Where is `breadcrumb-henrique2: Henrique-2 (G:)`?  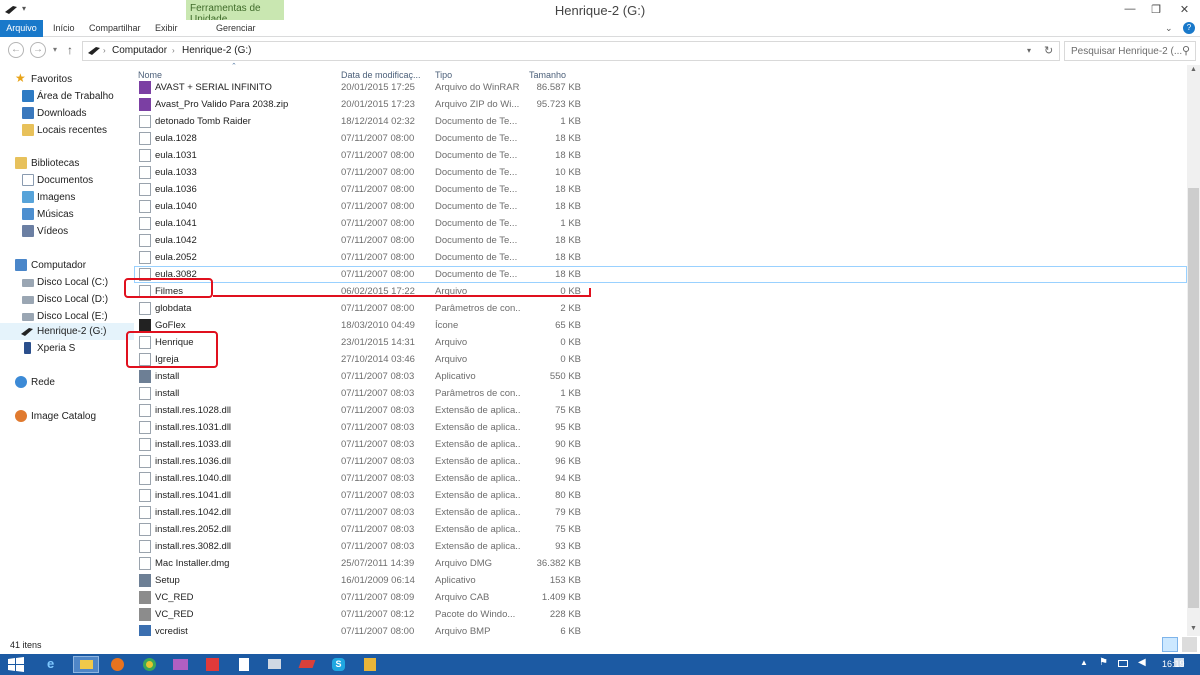 breadcrumb-henrique2: Henrique-2 (G:) is located at coordinates (216, 50).